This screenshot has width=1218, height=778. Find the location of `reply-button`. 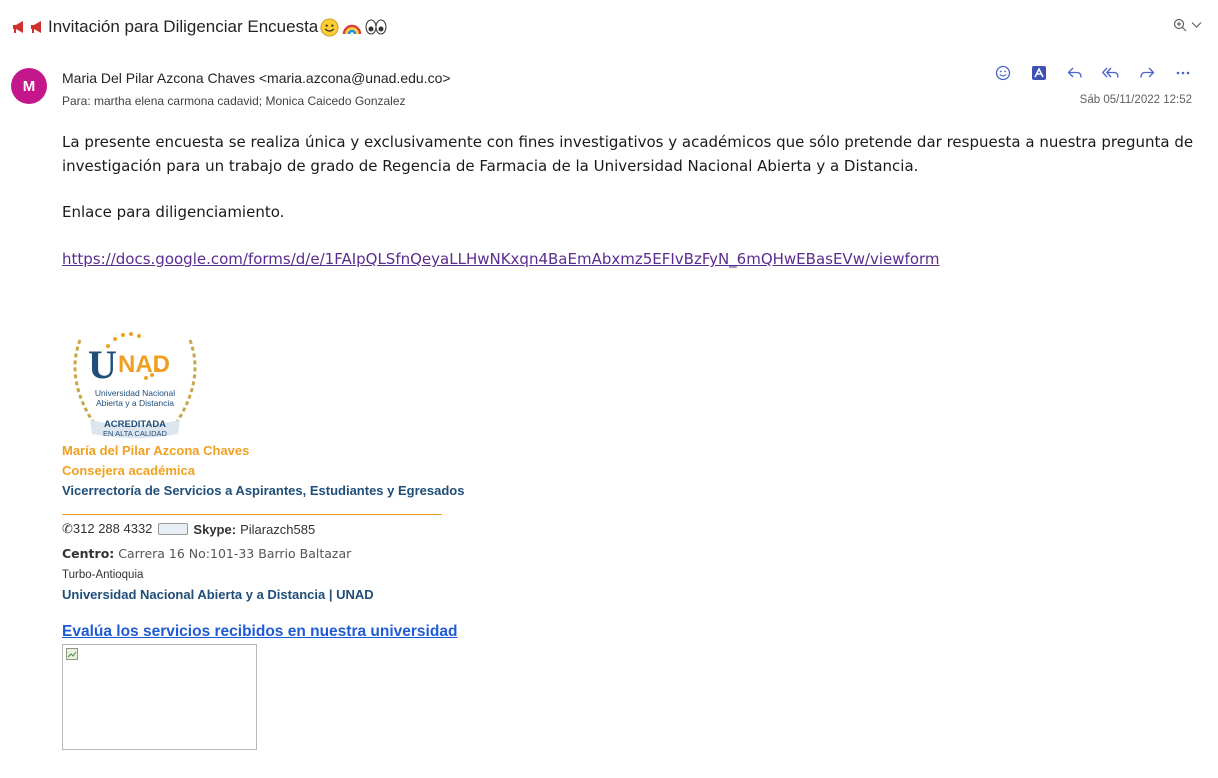

reply-button is located at coordinates (1075, 73).